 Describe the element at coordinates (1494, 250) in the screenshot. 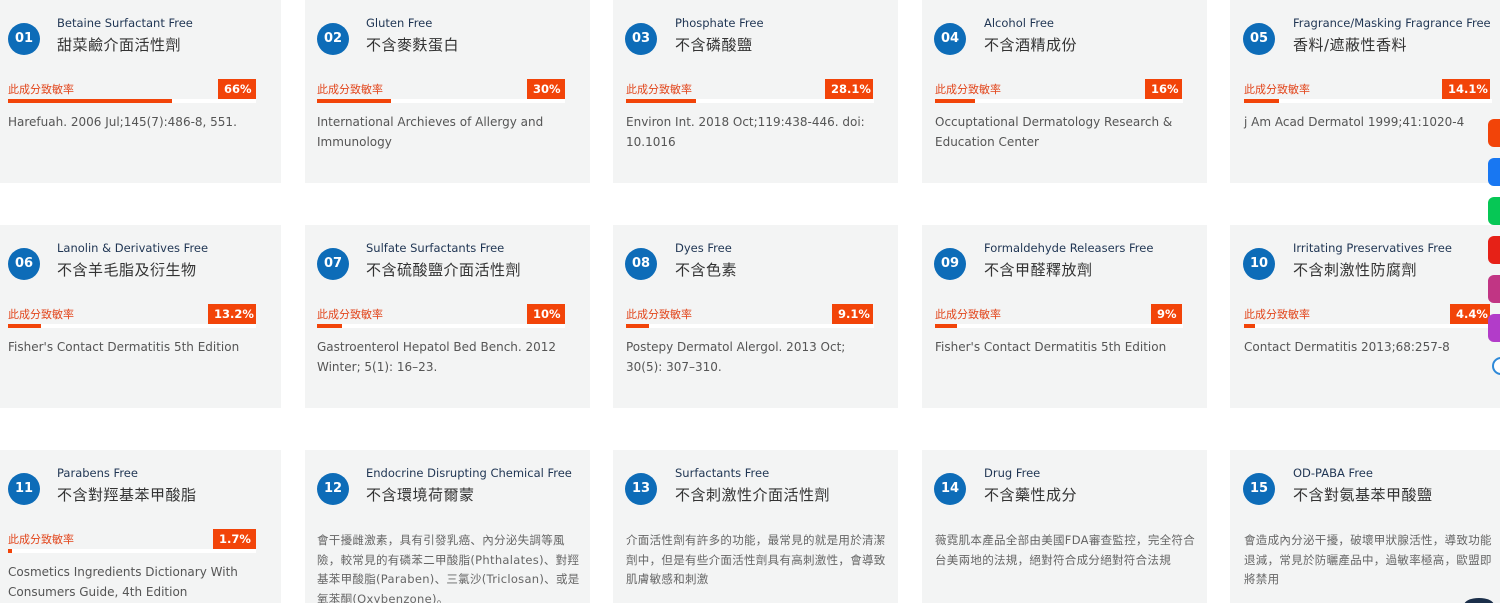

I see `youtube-icon` at that location.